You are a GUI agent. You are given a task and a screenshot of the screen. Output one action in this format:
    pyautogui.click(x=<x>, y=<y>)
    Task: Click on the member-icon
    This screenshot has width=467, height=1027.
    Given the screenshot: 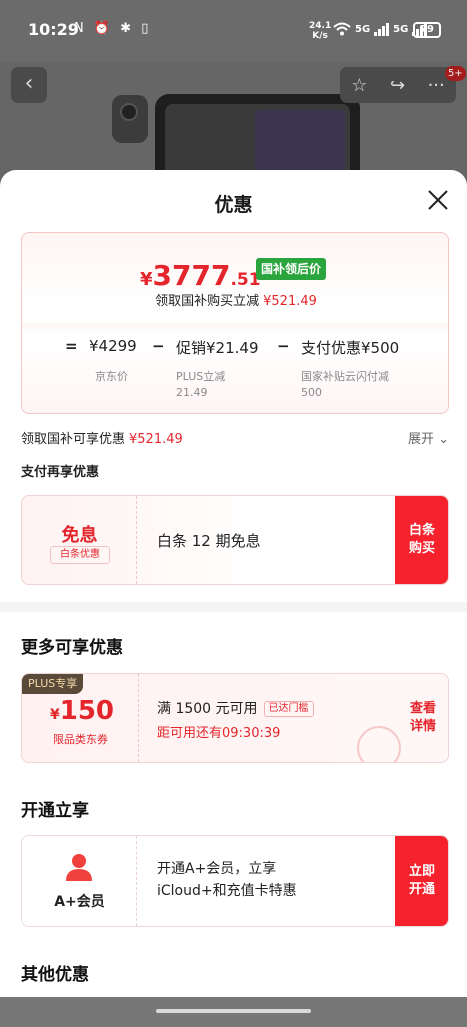 What is the action you would take?
    pyautogui.click(x=79, y=867)
    